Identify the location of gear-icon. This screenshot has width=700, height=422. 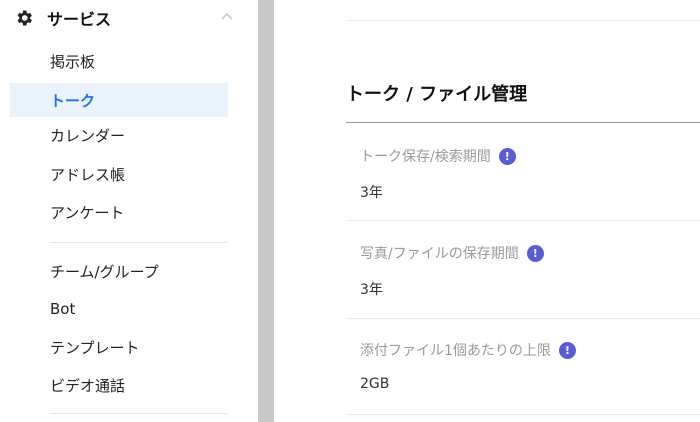
(24, 18).